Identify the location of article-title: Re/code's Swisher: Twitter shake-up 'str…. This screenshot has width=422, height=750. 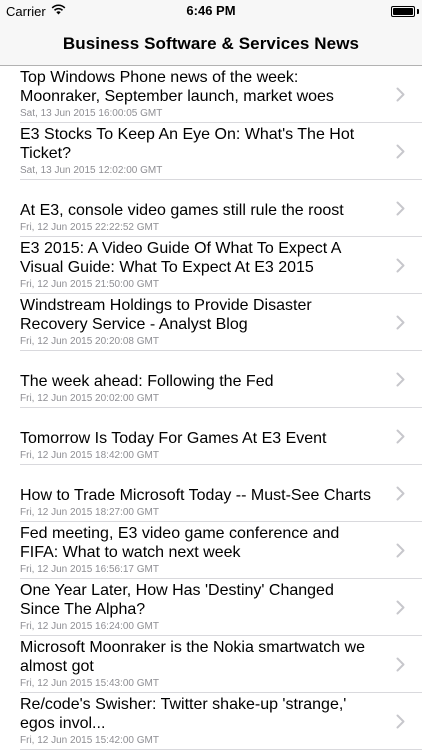
(183, 714).